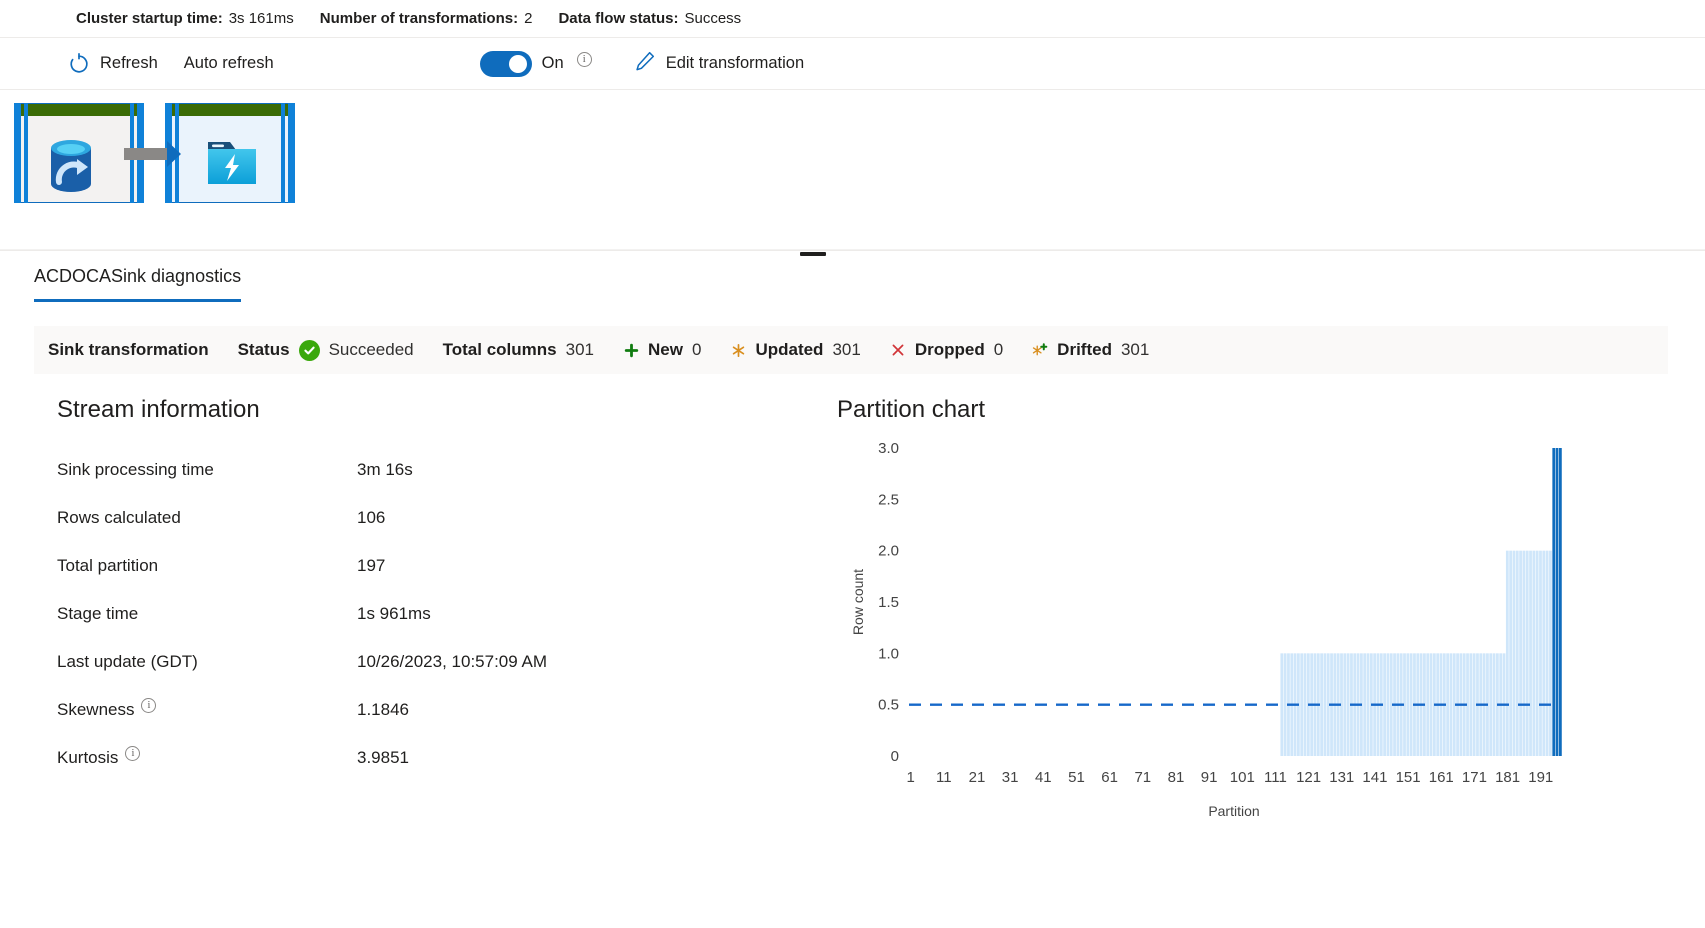 This screenshot has height=928, width=1705. What do you see at coordinates (858, 602) in the screenshot?
I see `y-axis-title: Row count` at bounding box center [858, 602].